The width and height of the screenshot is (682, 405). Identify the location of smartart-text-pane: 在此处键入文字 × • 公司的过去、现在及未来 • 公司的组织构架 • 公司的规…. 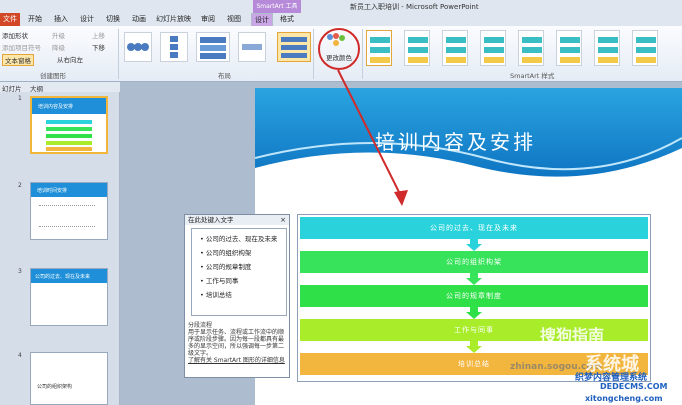
(237, 296).